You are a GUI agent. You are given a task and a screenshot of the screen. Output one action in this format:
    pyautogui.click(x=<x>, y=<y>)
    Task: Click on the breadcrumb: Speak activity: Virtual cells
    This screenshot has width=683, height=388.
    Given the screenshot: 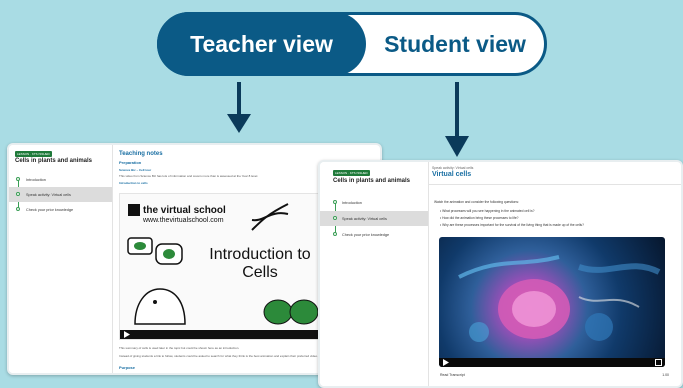 What is the action you would take?
    pyautogui.click(x=453, y=168)
    